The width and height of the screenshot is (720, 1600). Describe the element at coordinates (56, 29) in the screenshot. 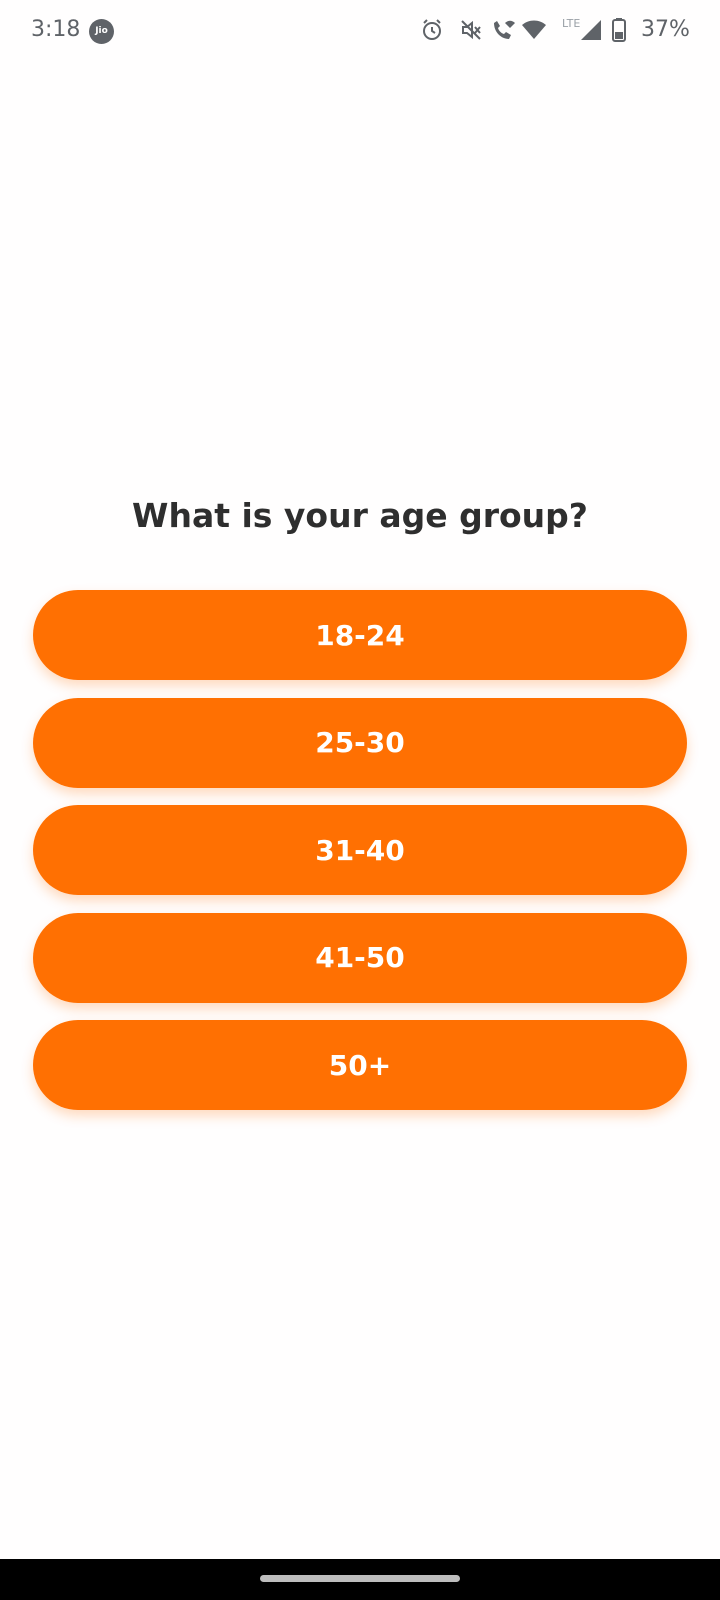

I see `status-time: 3:18` at that location.